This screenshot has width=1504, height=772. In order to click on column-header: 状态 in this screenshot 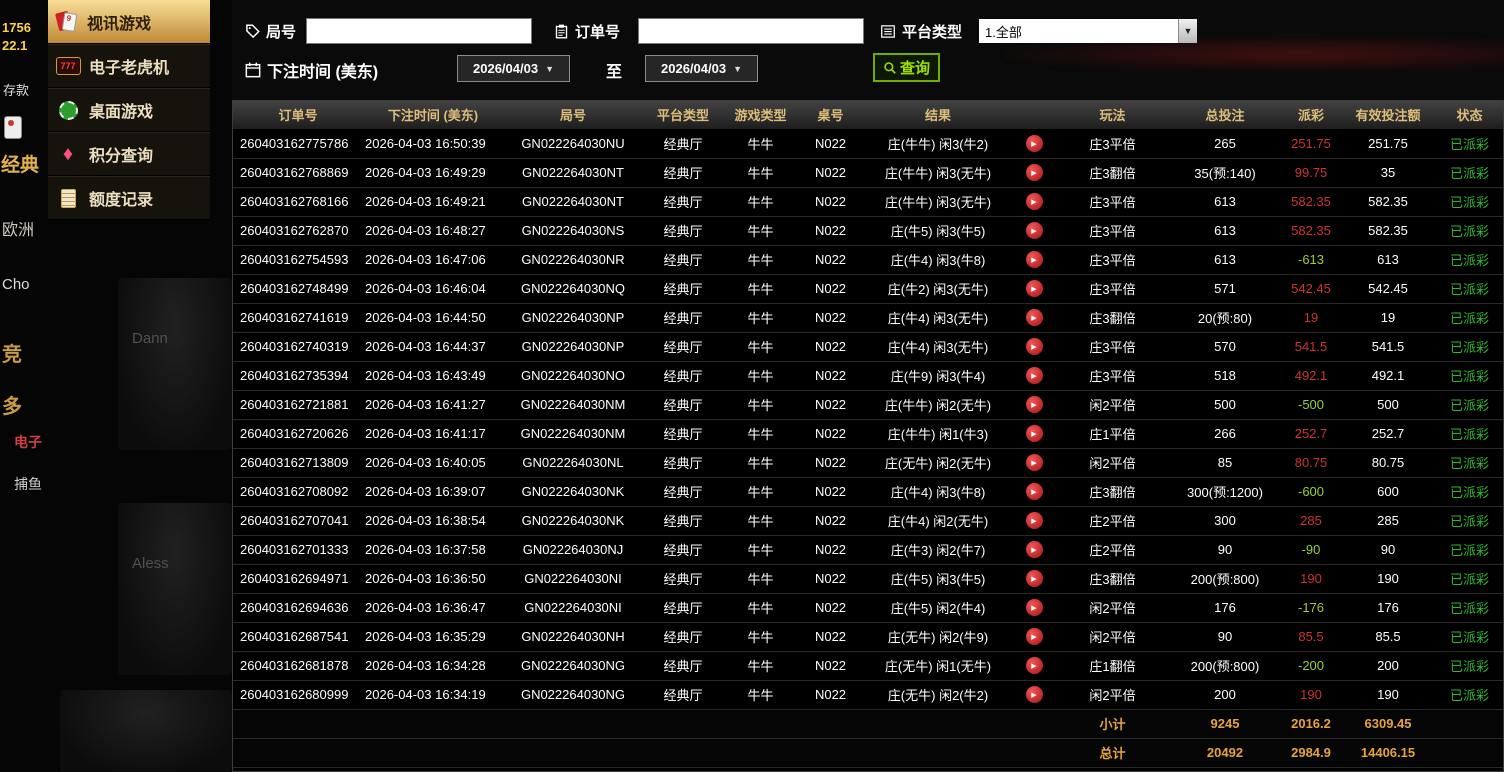, I will do `click(1468, 115)`.